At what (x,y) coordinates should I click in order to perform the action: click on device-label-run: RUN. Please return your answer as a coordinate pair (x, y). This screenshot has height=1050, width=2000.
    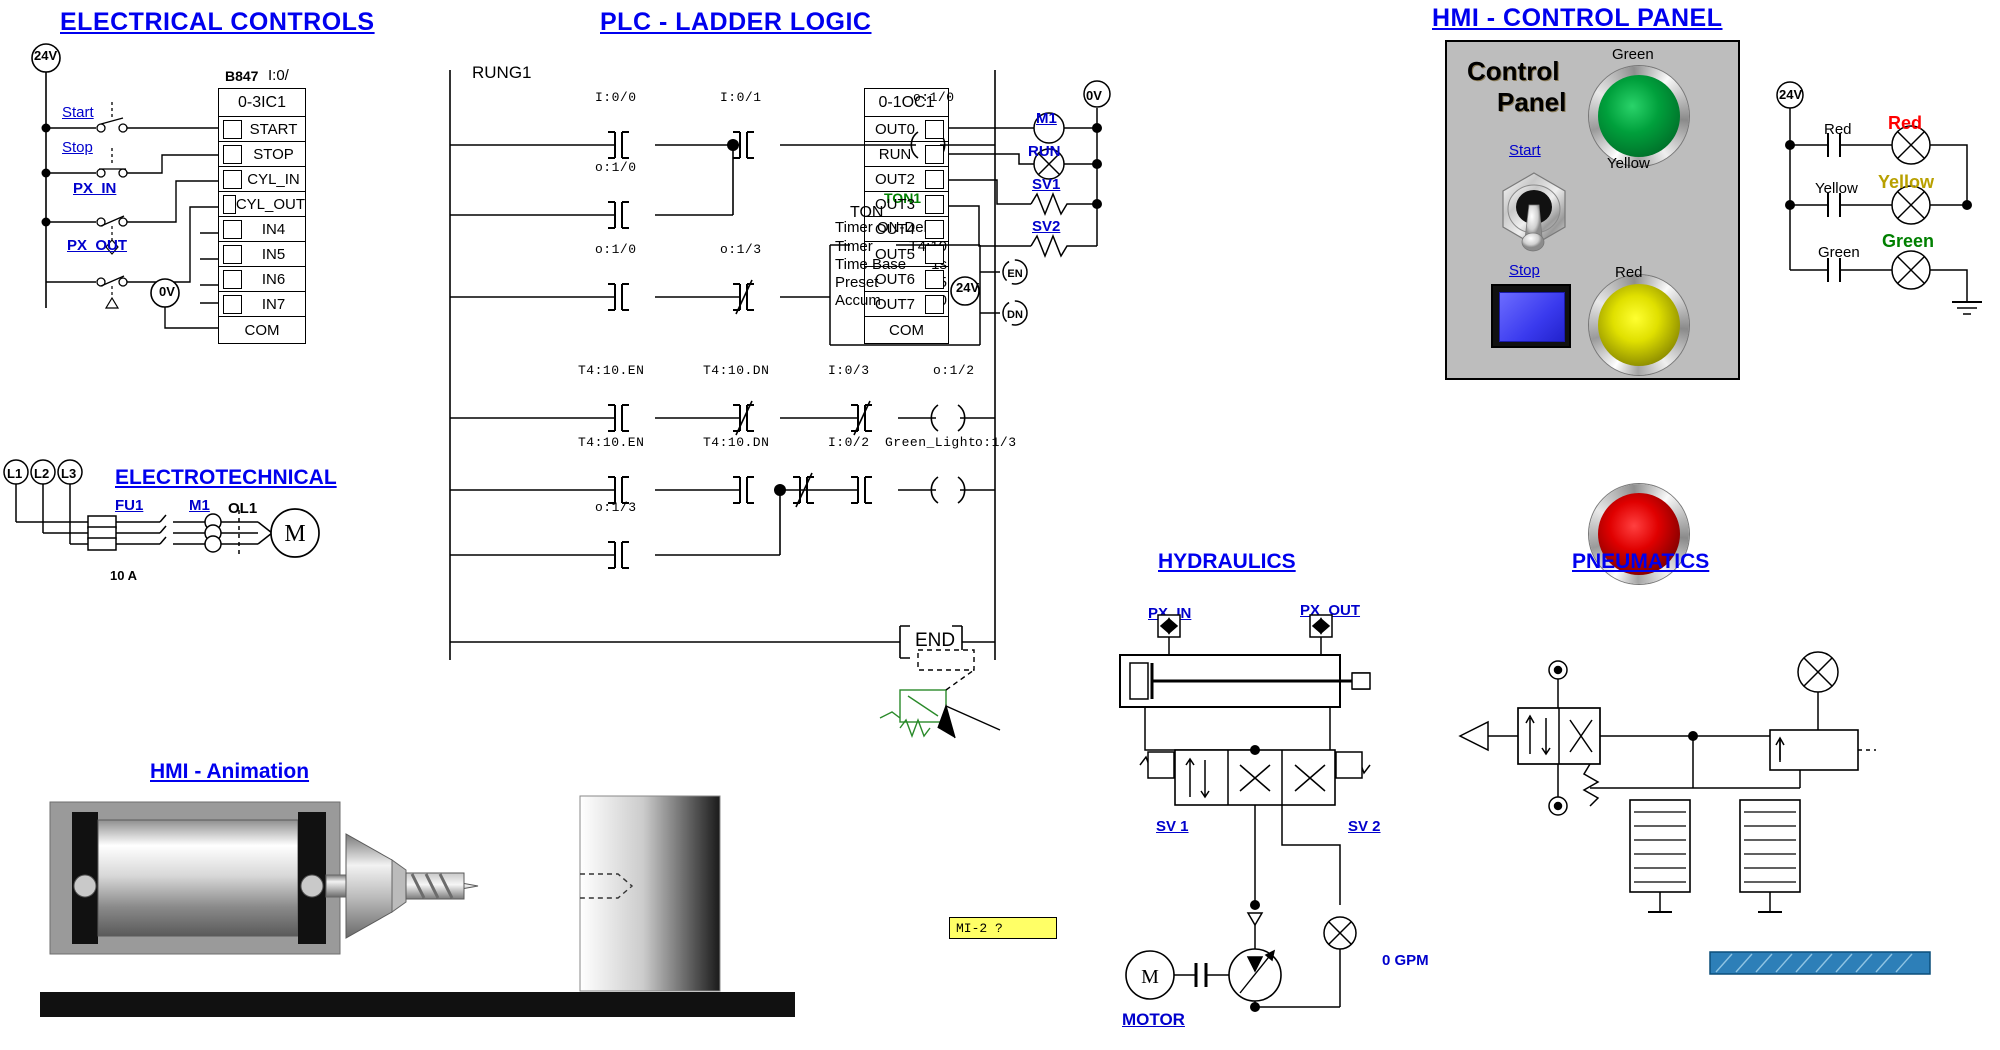
    Looking at the image, I should click on (1044, 151).